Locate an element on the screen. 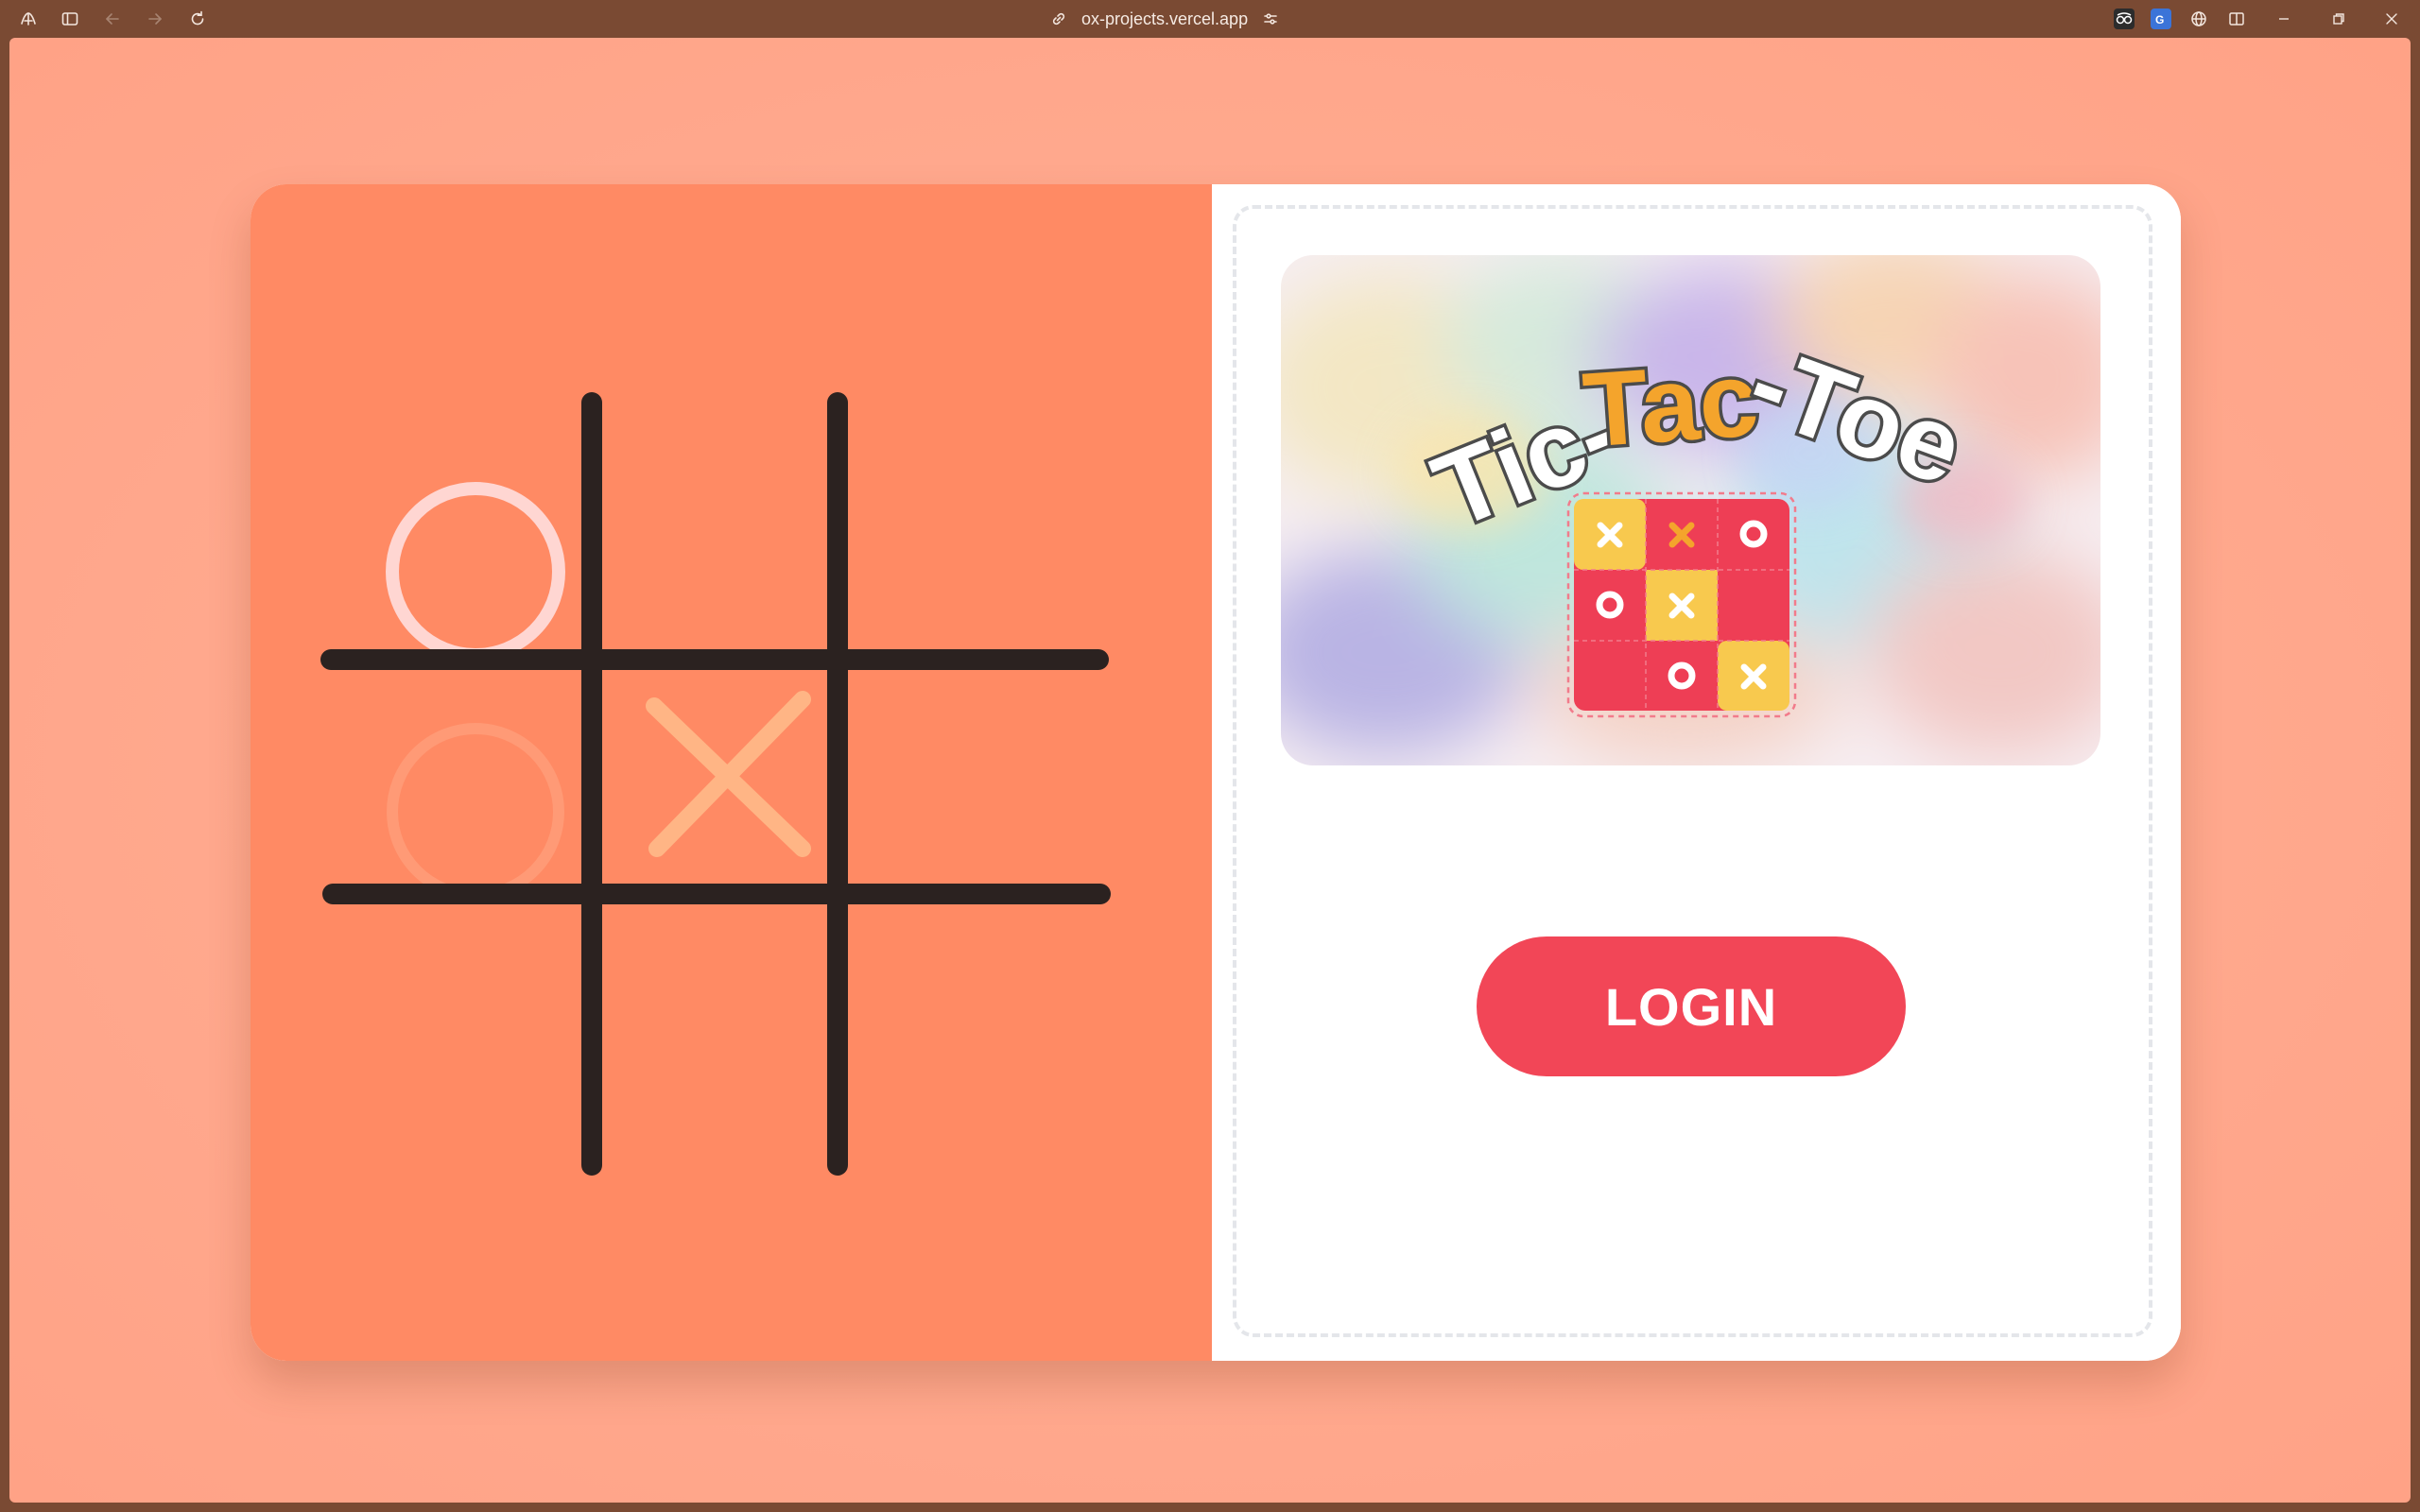 The image size is (2420, 1512). restore-icon is located at coordinates (2338, 19).